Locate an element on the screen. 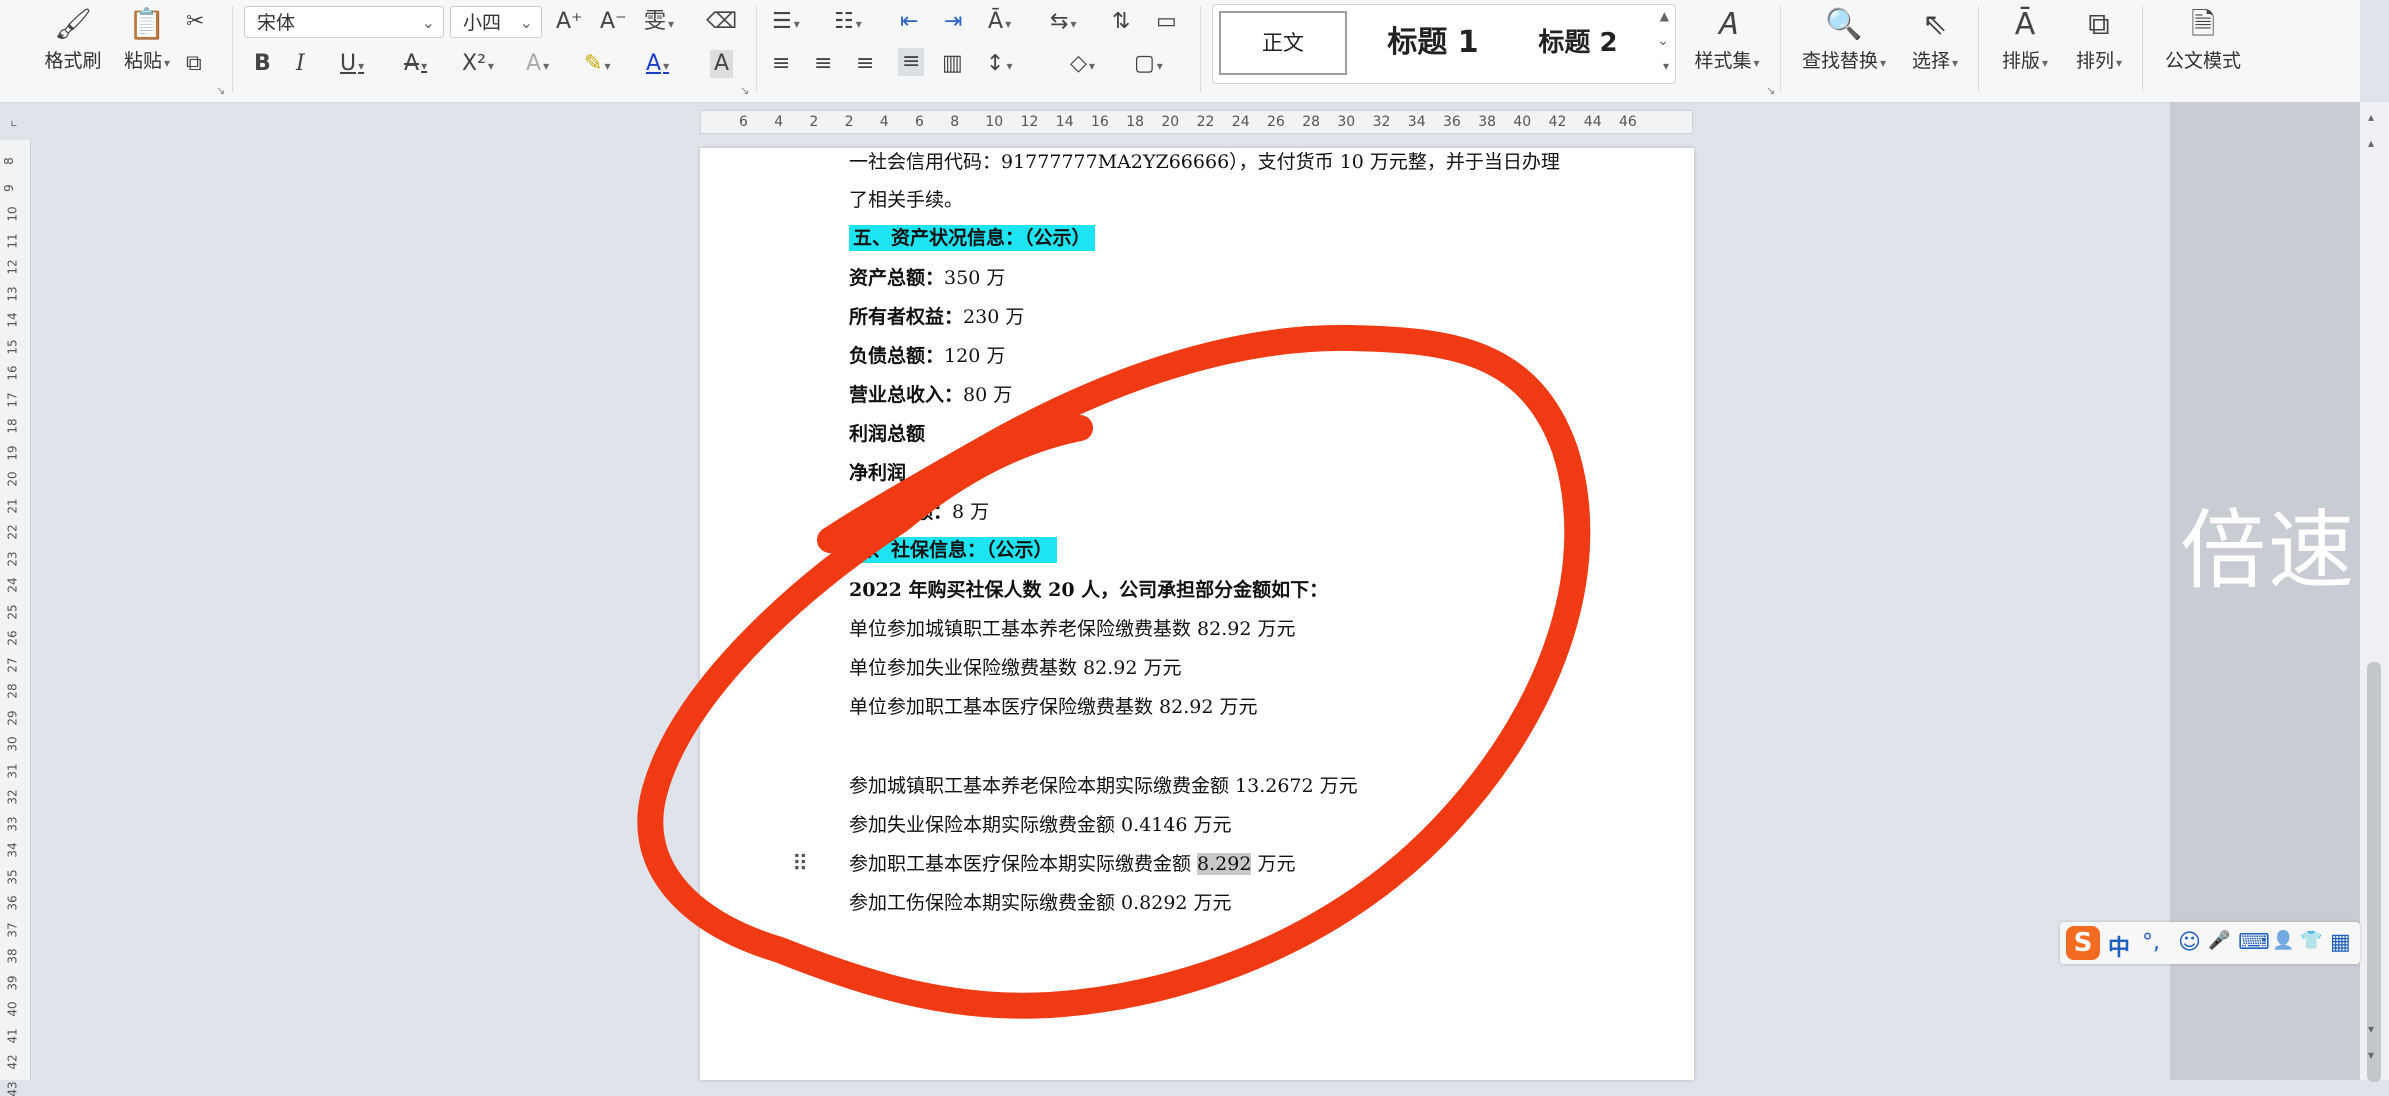 The width and height of the screenshot is (2389, 1096). apps-grid-icon: ▦ is located at coordinates (2340, 942).